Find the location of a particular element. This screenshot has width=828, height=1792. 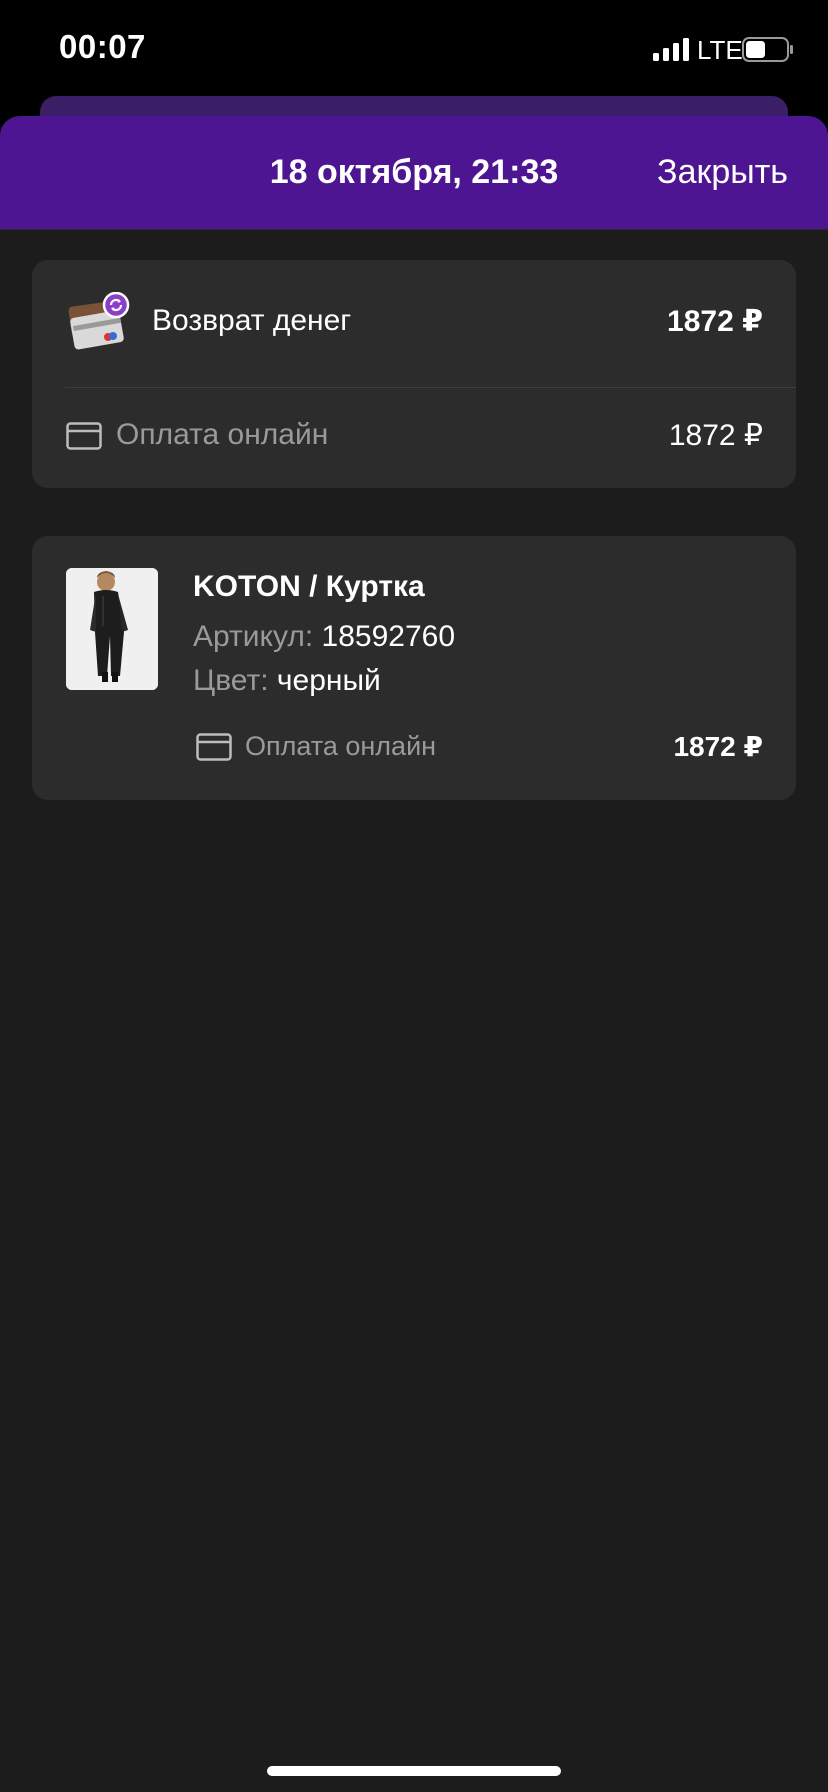

color-line: Цвет: черный is located at coordinates (287, 681).